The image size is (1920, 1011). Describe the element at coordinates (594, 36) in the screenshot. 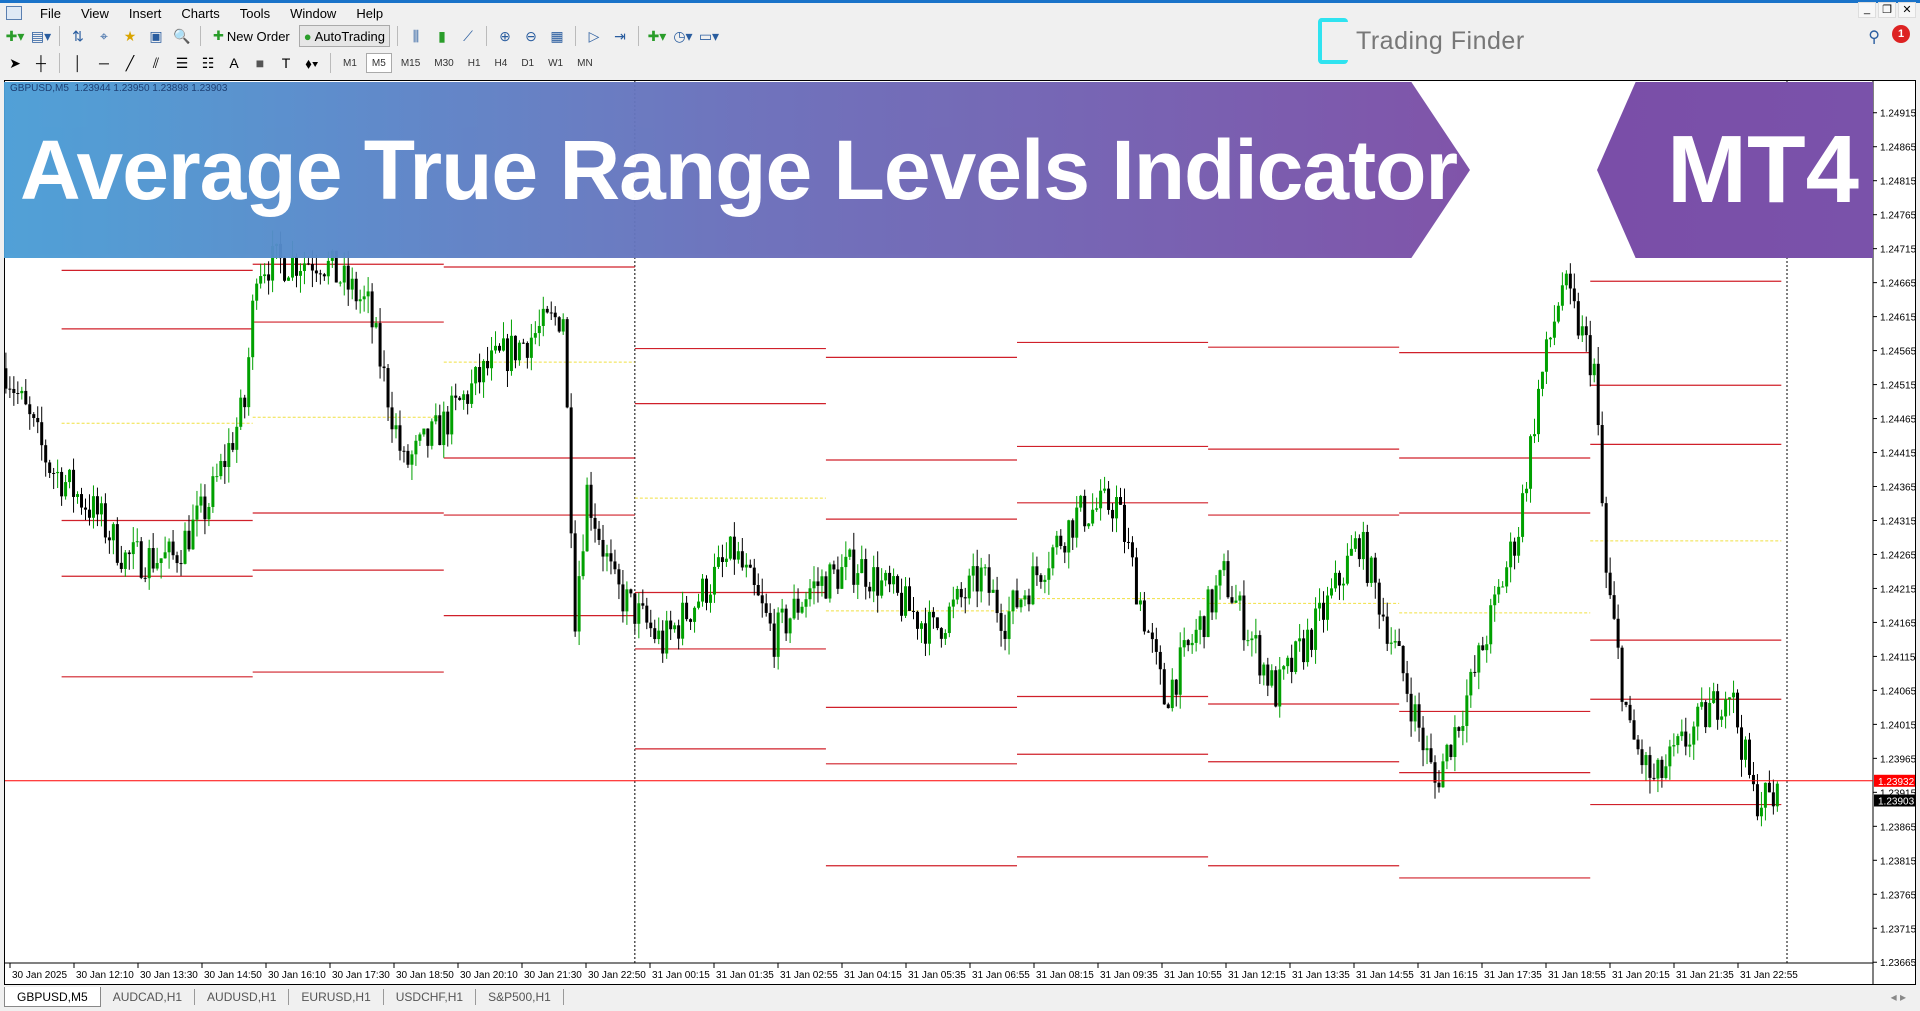

I see `autoscroll-icon: ▷` at that location.